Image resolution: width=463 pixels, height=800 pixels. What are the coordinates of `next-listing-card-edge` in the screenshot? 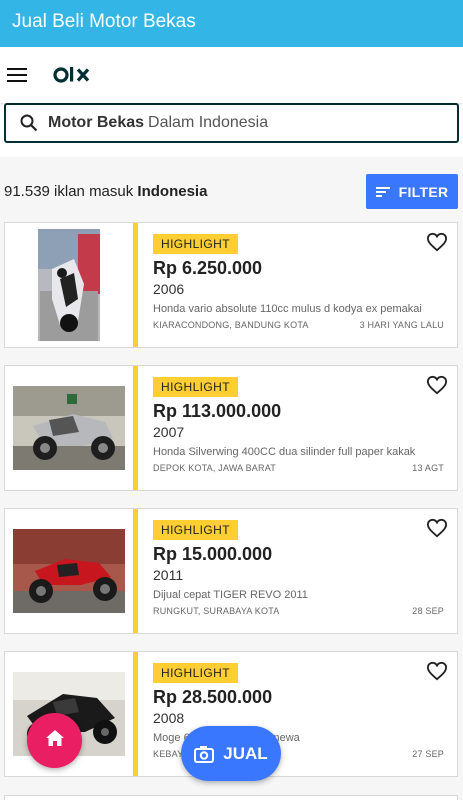 It's located at (231, 797).